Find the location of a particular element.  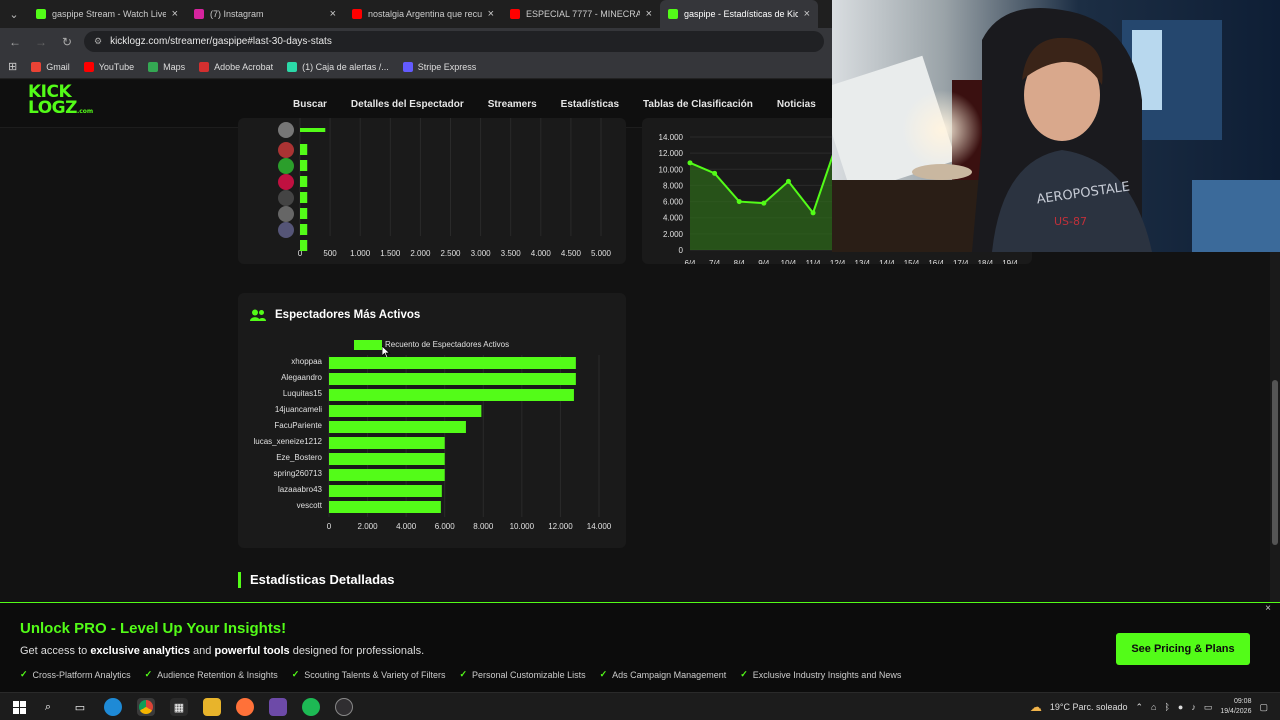

clock-time: 09:08 is located at coordinates (1242, 701).